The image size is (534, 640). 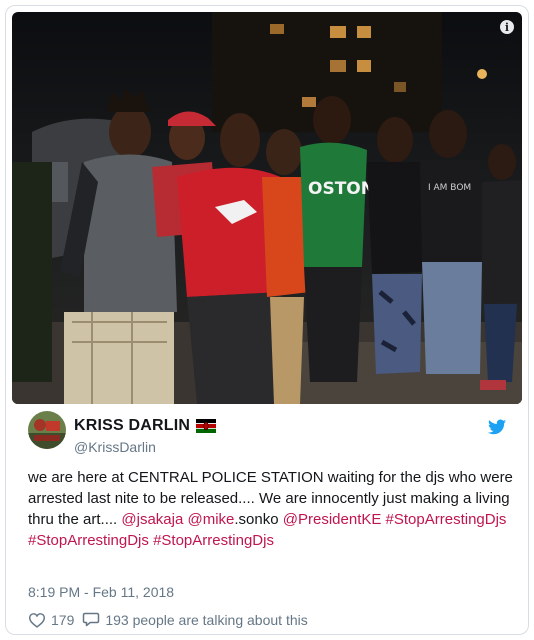 I want to click on like-action: 179, so click(x=51, y=620).